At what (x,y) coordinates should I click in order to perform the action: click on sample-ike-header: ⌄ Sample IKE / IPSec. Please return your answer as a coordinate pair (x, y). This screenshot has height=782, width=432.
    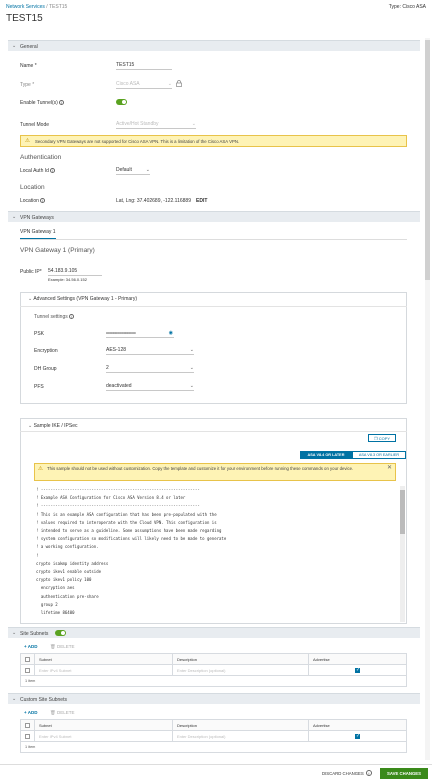
    Looking at the image, I should click on (53, 426).